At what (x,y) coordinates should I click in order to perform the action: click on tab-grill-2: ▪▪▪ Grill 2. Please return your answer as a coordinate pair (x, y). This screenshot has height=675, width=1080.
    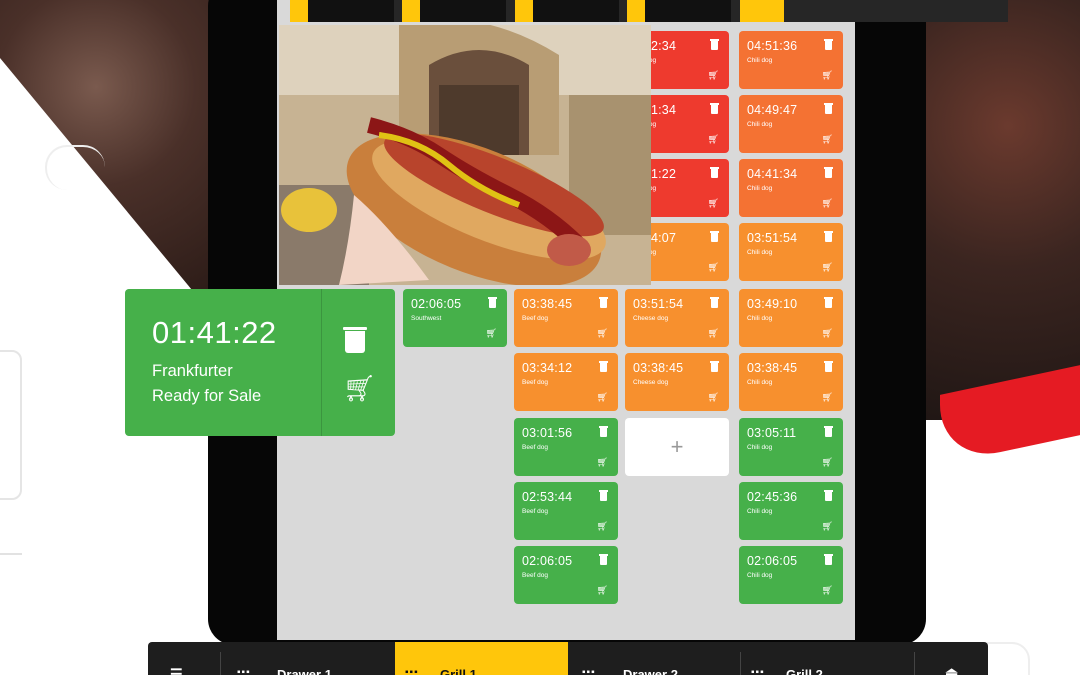
    Looking at the image, I should click on (827, 658).